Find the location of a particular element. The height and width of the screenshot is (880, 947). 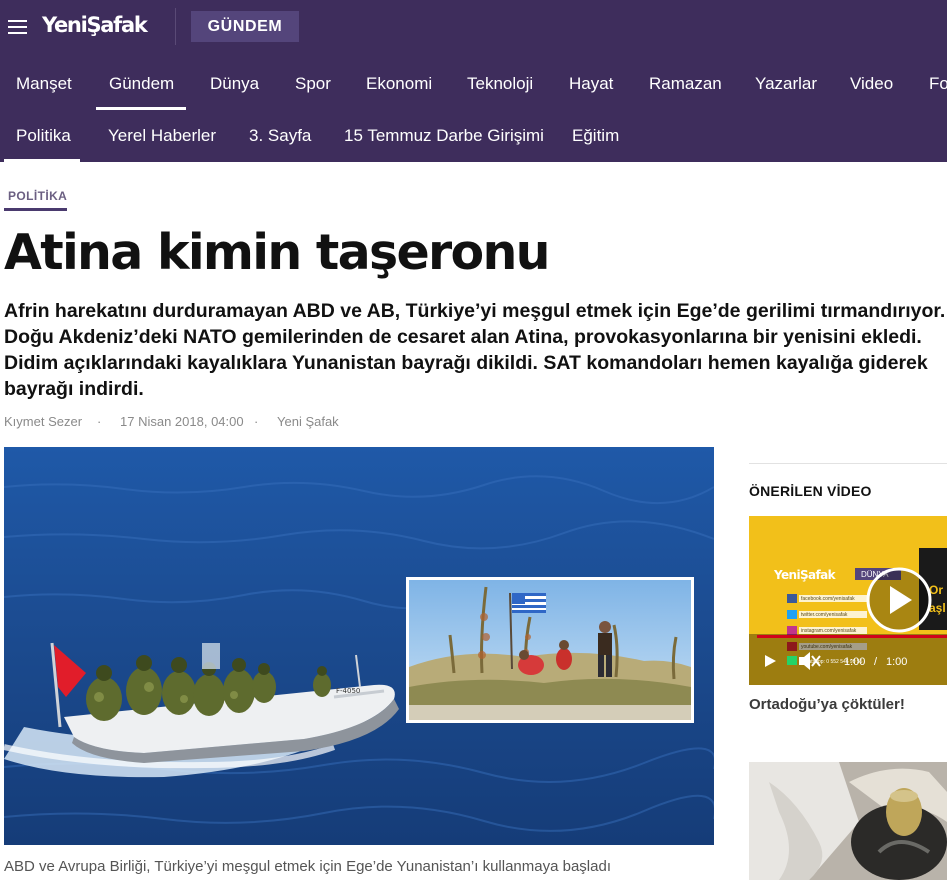

video-time-current: 1:00 is located at coordinates (854, 662).